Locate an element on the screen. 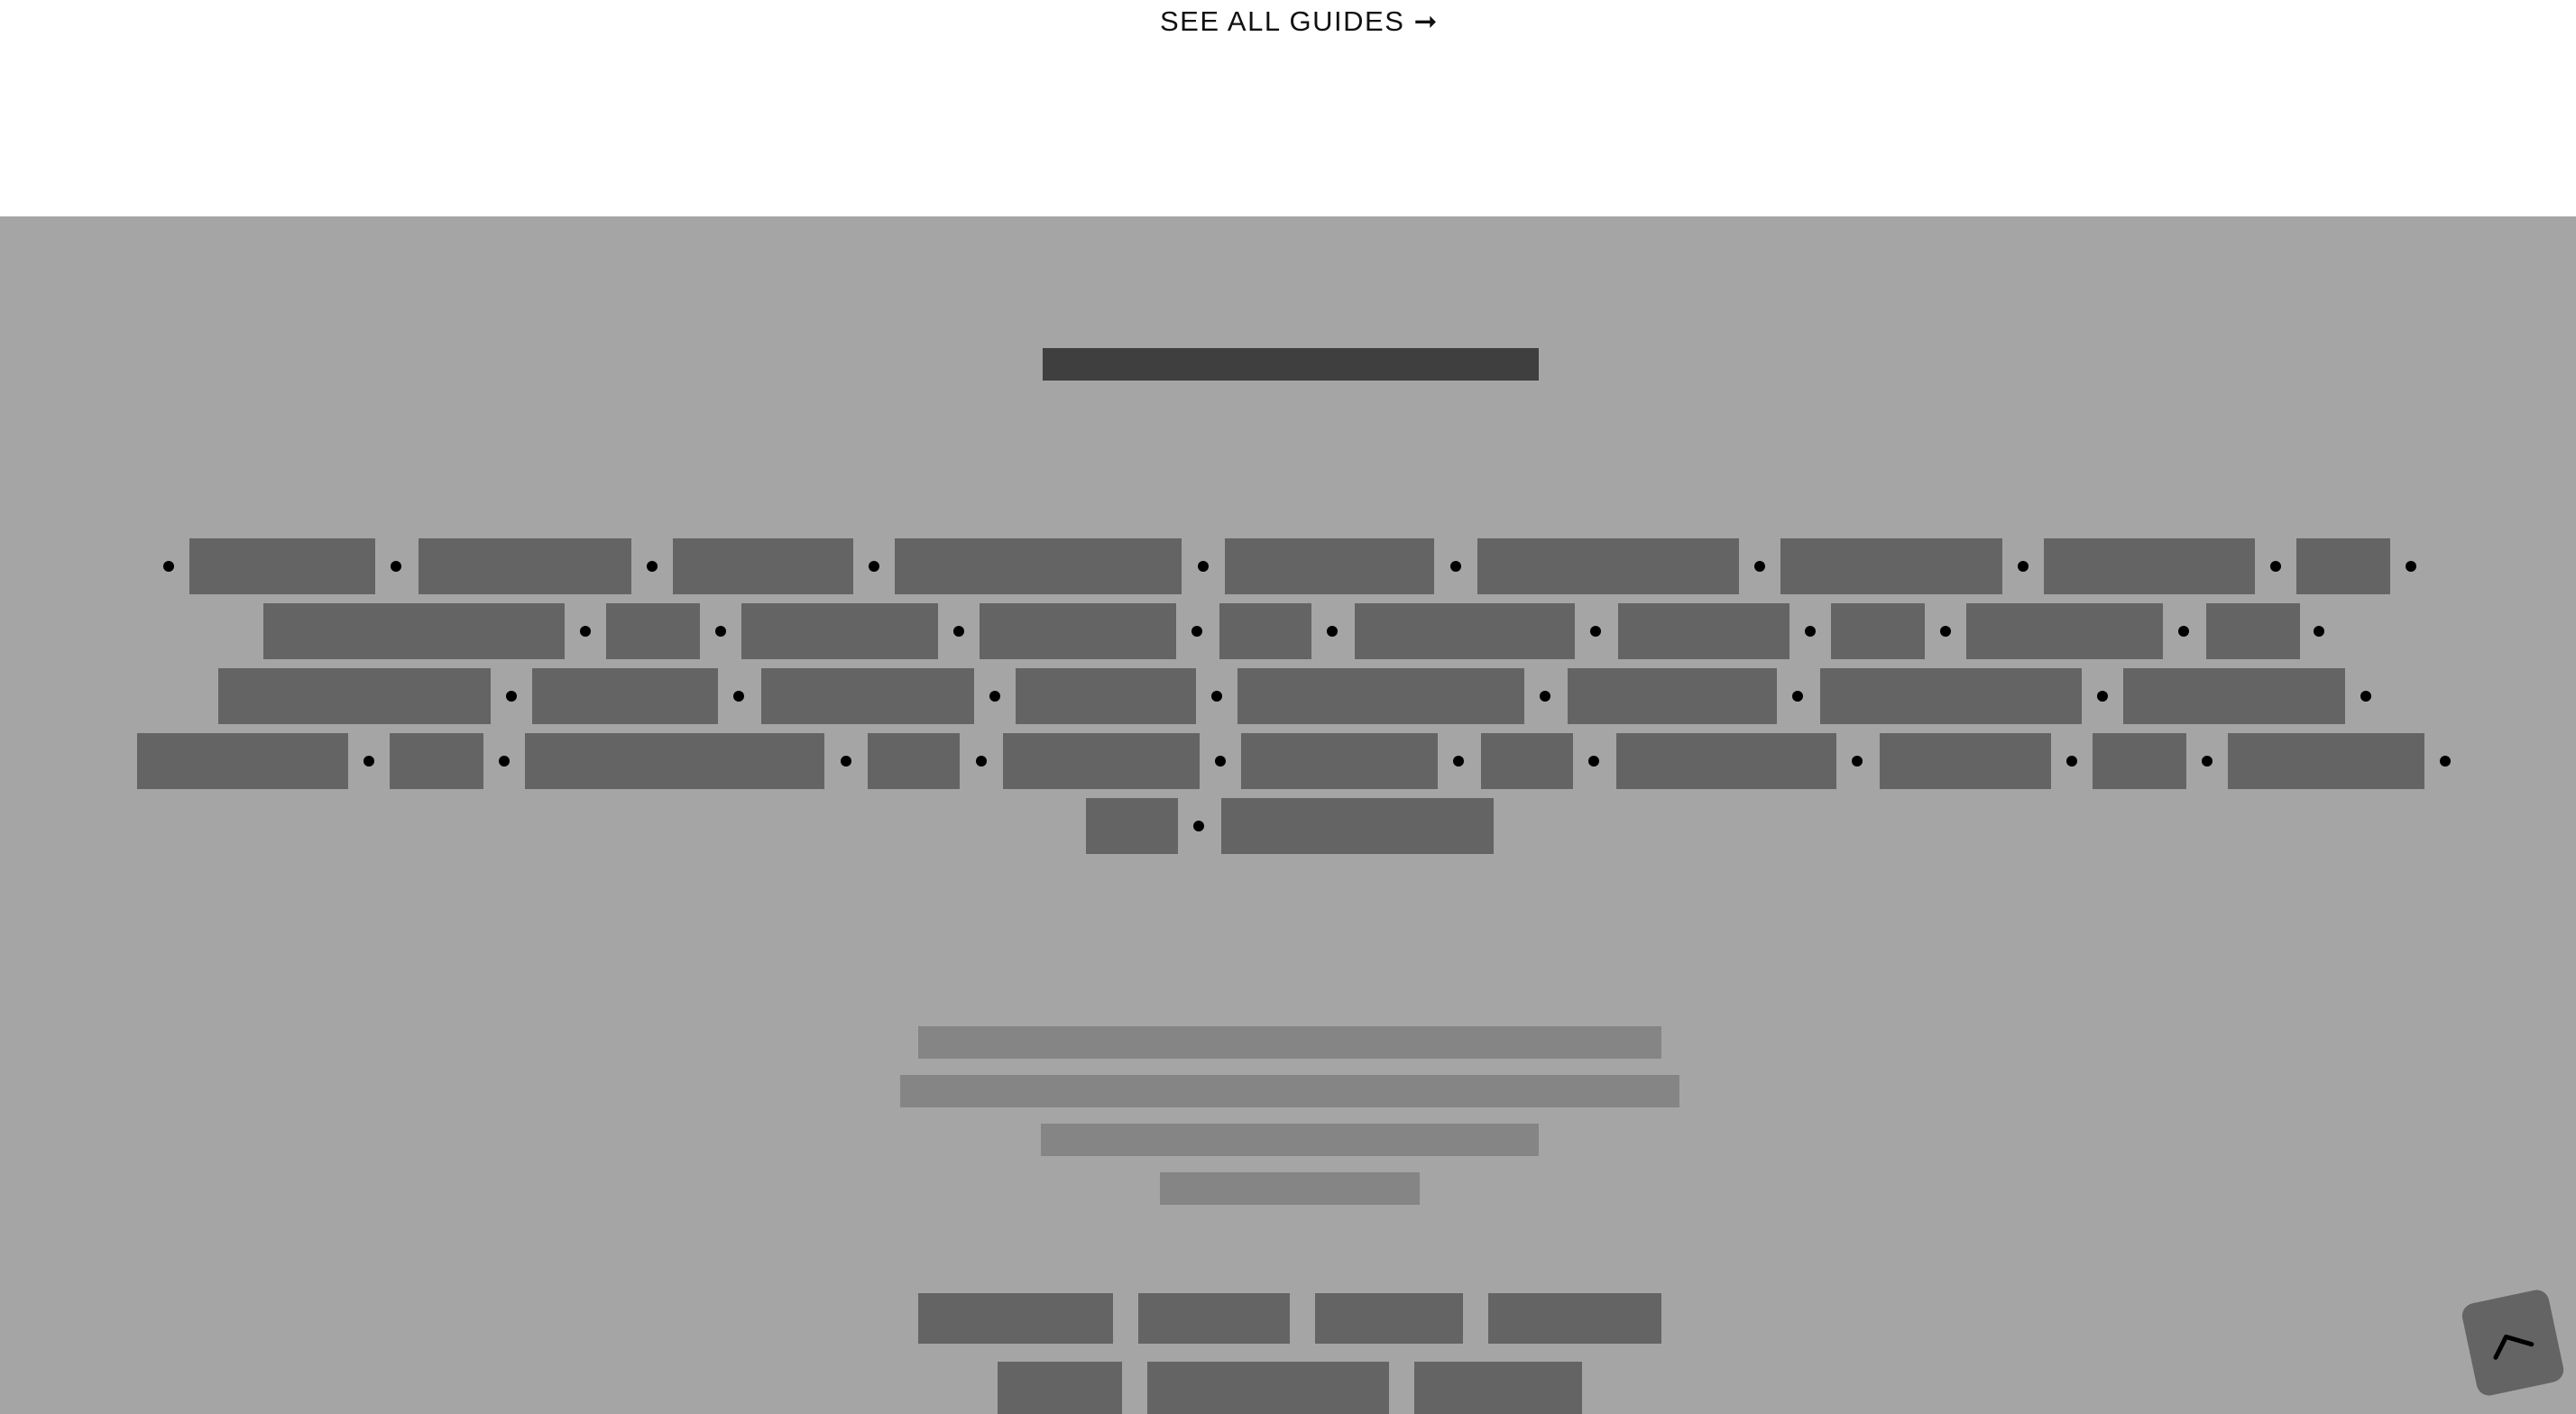  scroll-to-top-button is located at coordinates (2513, 1343).